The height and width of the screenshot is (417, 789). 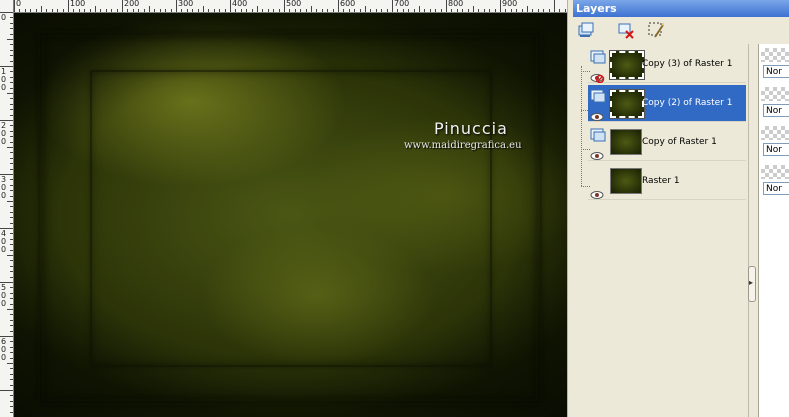 I want to click on layer-name: Copy of Raster 1, so click(x=679, y=142).